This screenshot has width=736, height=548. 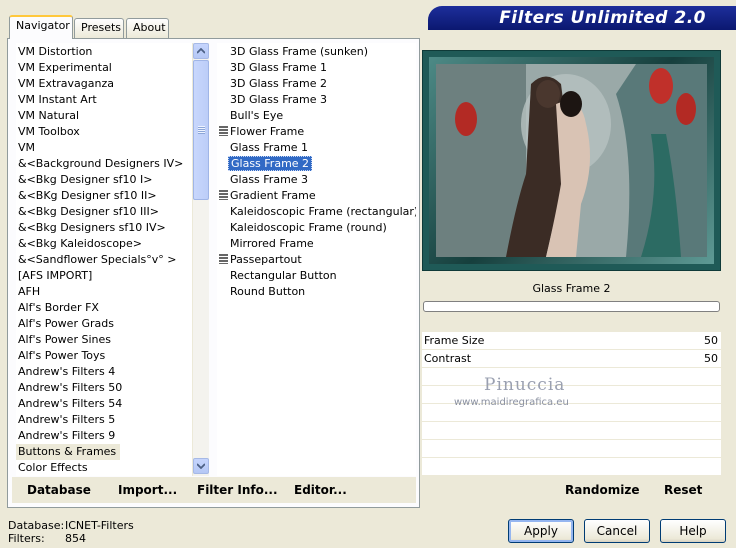 What do you see at coordinates (104, 468) in the screenshot?
I see `category-item: Color Effects` at bounding box center [104, 468].